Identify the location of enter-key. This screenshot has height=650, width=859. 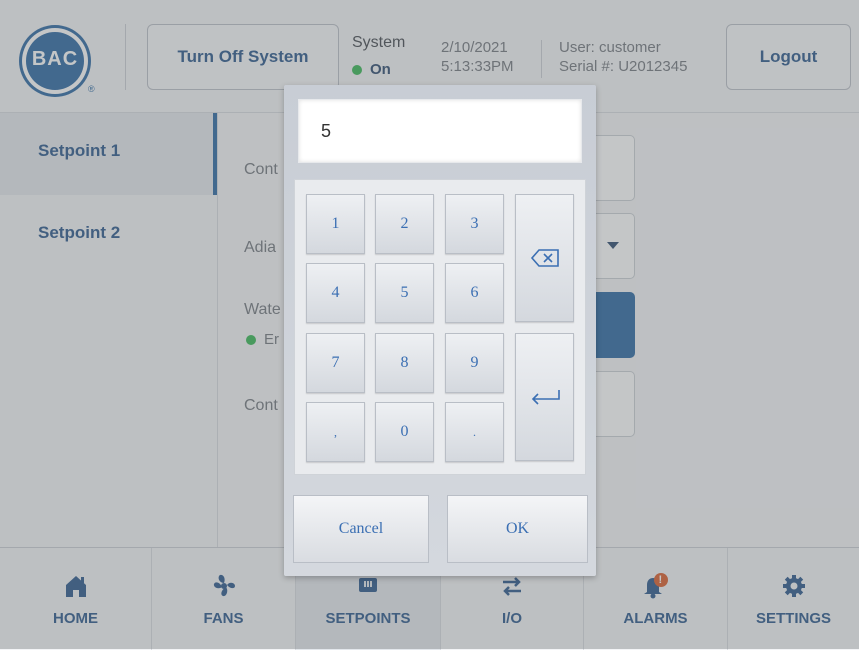
(544, 397).